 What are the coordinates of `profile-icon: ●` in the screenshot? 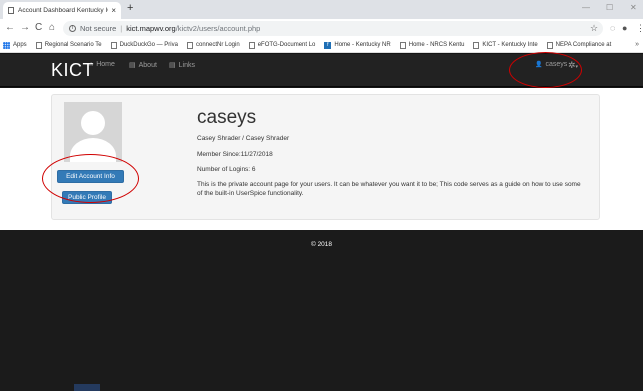 It's located at (624, 28).